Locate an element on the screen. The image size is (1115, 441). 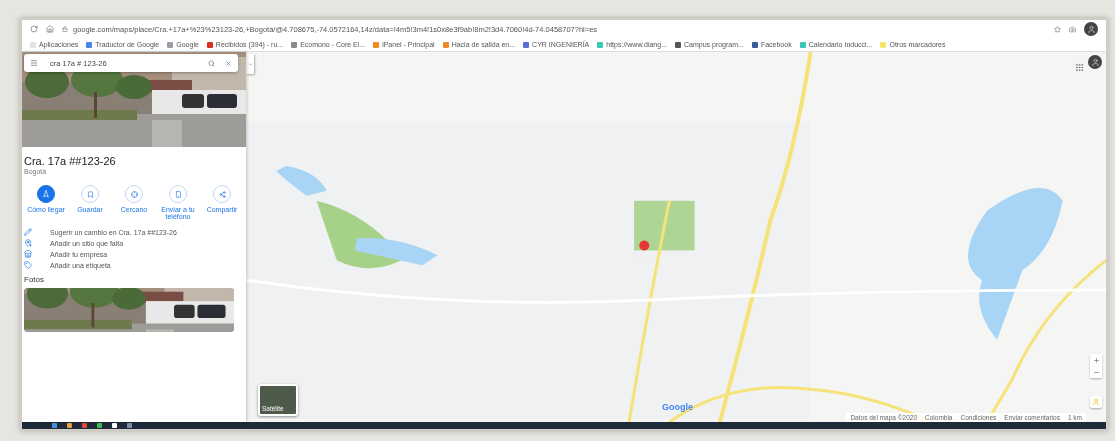
camera-icon is located at coordinates (1072, 29).